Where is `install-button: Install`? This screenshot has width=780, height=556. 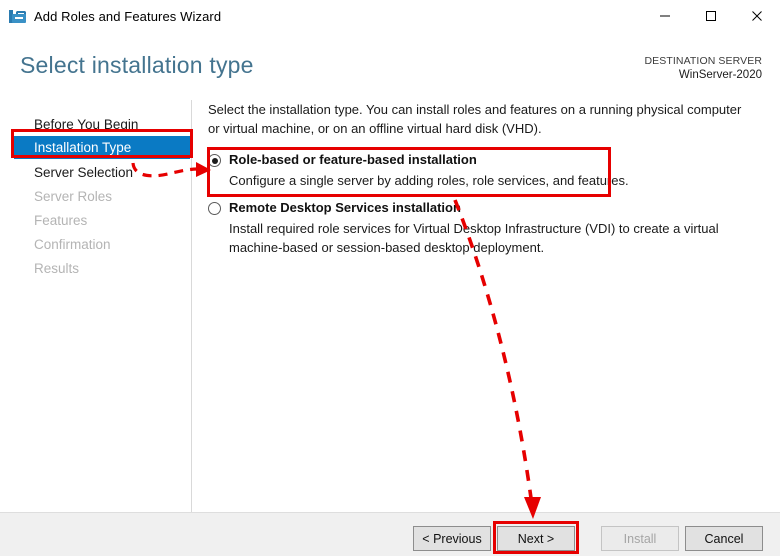
install-button: Install is located at coordinates (640, 538).